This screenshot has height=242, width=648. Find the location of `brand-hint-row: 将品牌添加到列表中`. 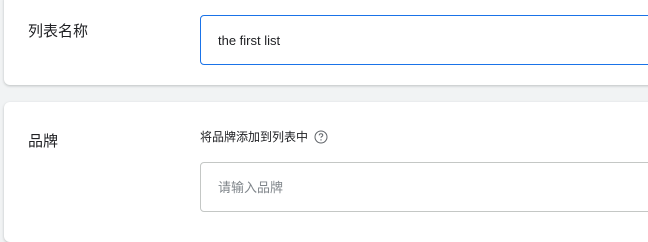

brand-hint-row: 将品牌添加到列表中 is located at coordinates (264, 136).